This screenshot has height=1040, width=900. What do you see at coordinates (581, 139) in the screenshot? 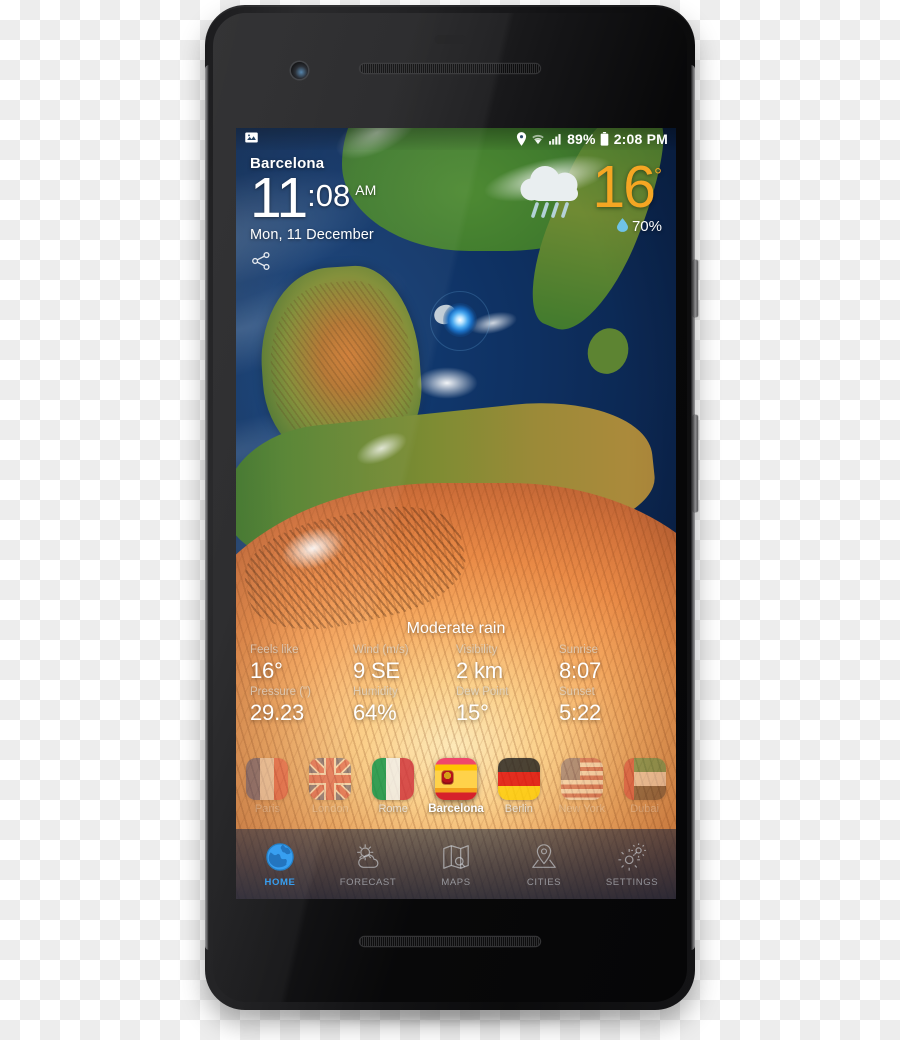
I see `battery-percentage: 89%` at bounding box center [581, 139].